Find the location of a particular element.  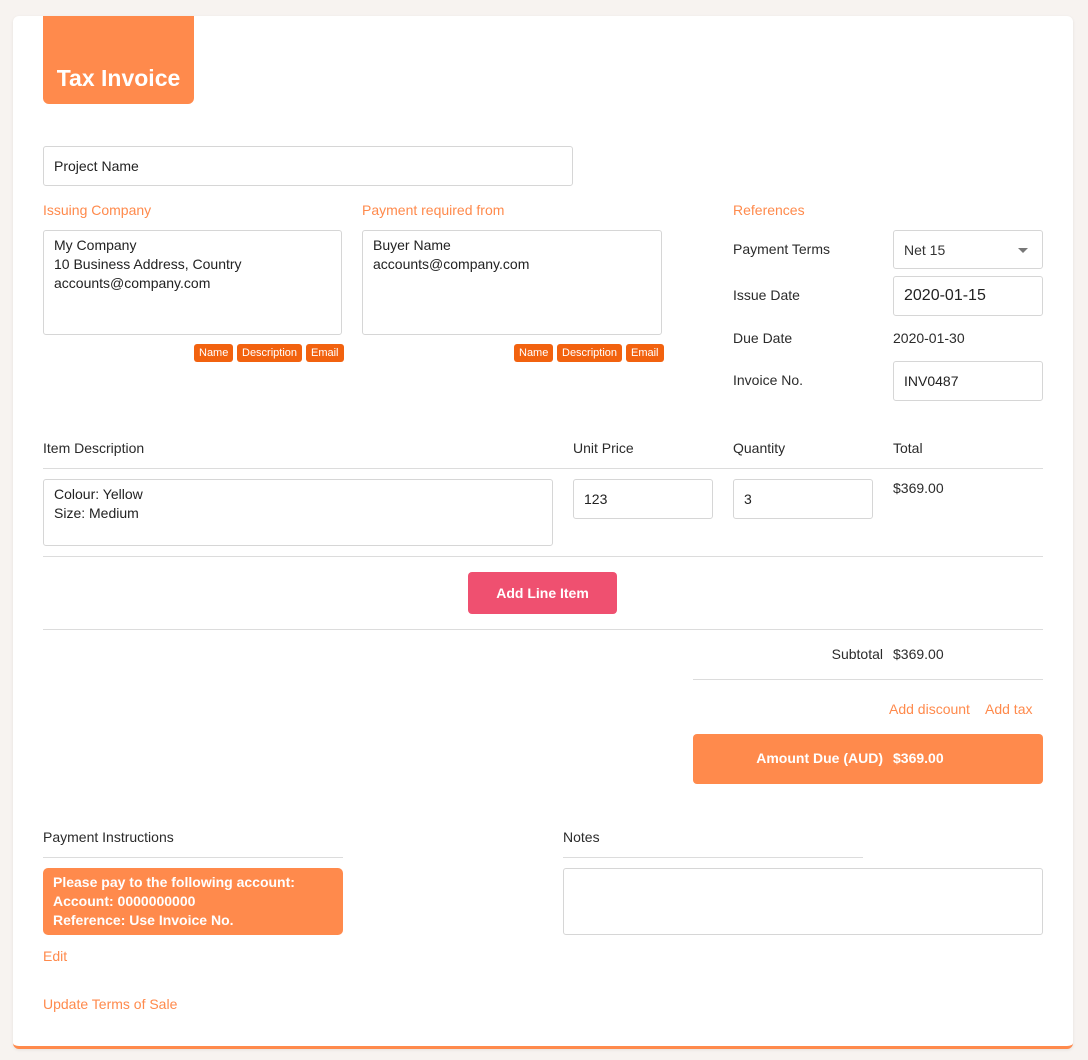

invoice-title-tab: Tax Invoice is located at coordinates (118, 60).